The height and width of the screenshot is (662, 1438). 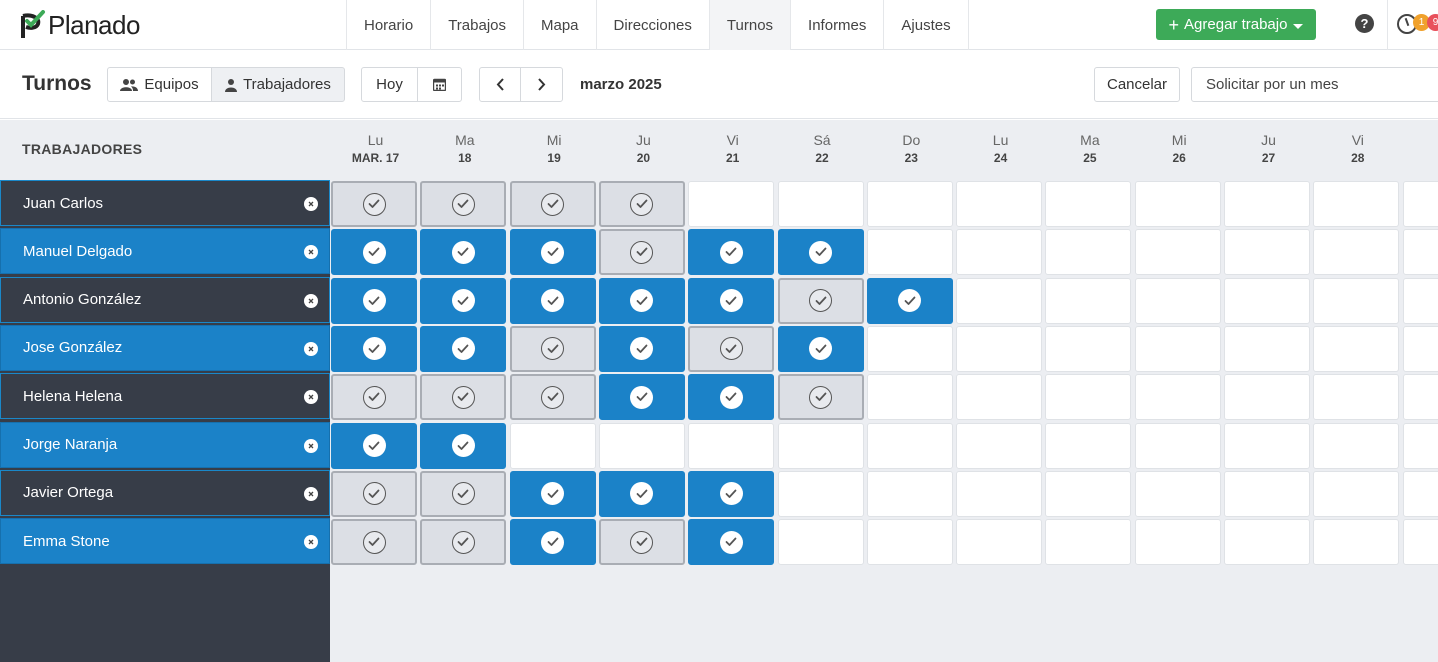 What do you see at coordinates (165, 251) in the screenshot?
I see `worker-row: Manuel Delgado` at bounding box center [165, 251].